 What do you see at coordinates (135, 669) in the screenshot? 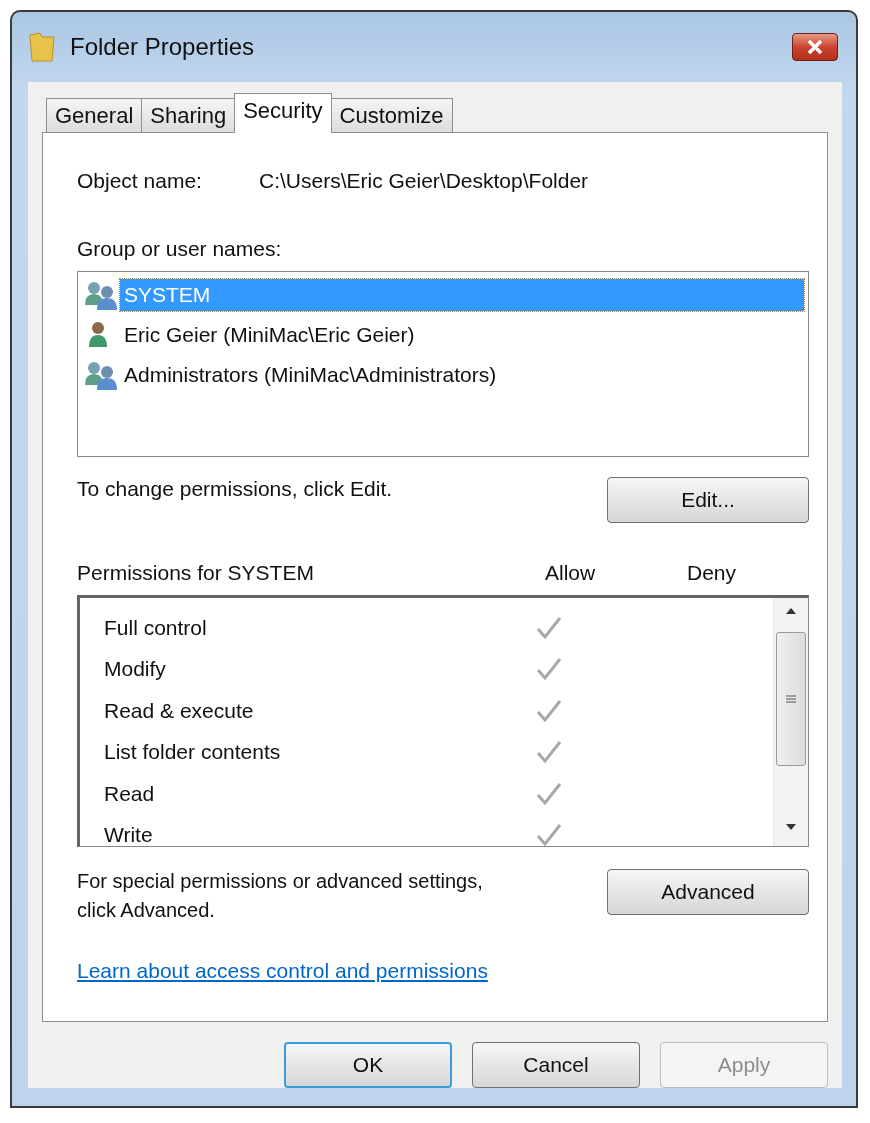
I see `permission-name: Modify` at bounding box center [135, 669].